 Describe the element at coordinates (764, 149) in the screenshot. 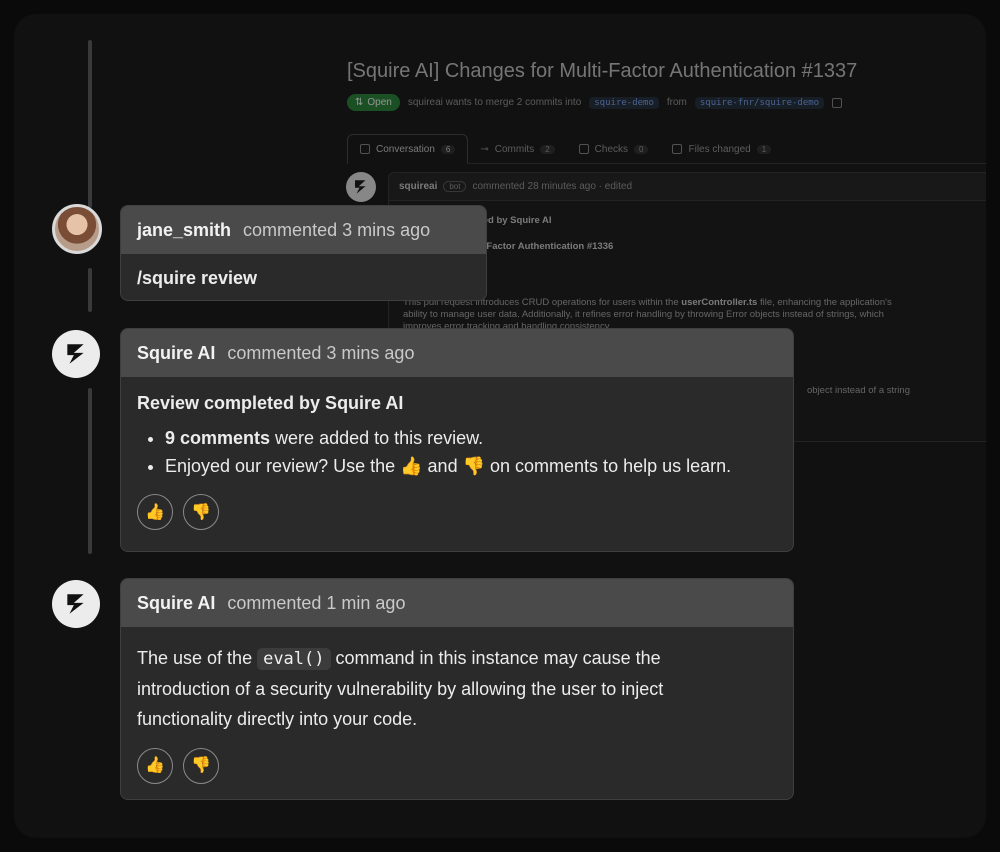

I see `tab-count: 1` at that location.